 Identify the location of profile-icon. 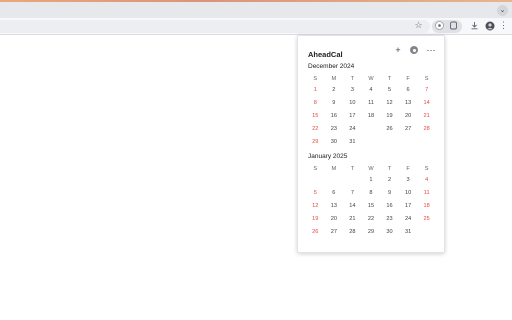
(489, 25).